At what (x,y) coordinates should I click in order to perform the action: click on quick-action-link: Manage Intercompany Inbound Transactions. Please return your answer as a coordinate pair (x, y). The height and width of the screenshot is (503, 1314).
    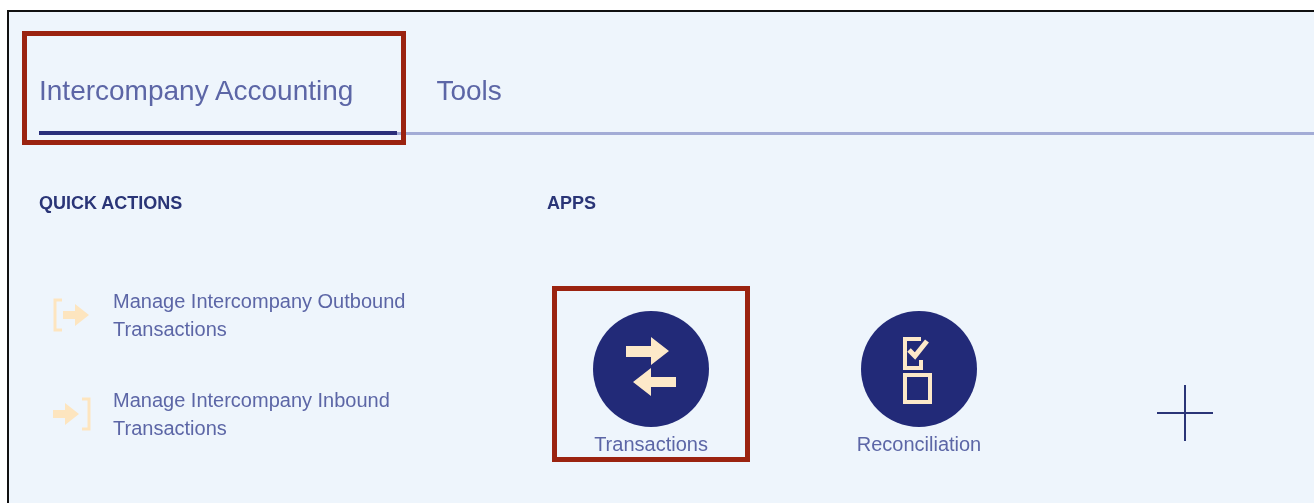
    Looking at the image, I should click on (283, 414).